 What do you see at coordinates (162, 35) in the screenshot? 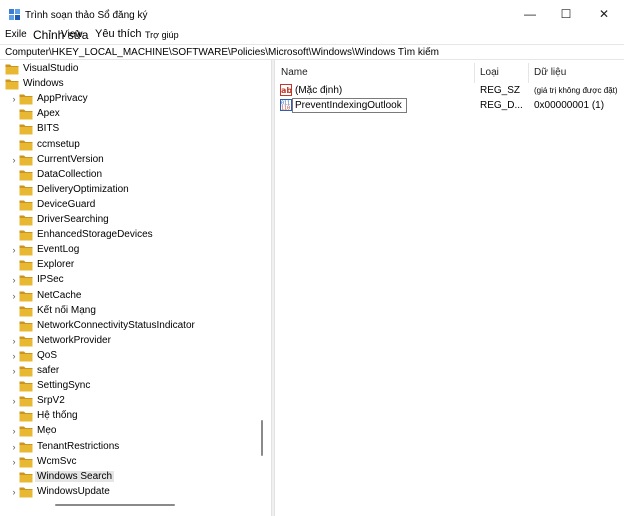
I see `menu-help: Trợ giúp` at bounding box center [162, 35].